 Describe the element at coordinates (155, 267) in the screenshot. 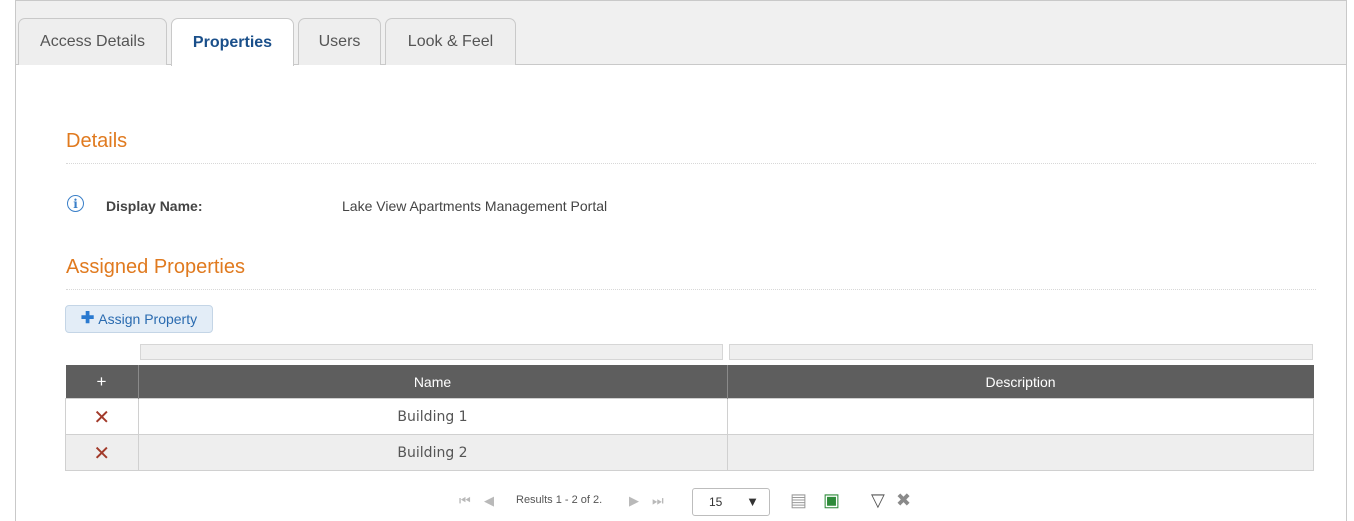

I see `assigned-properties-heading: Assigned Properties` at that location.